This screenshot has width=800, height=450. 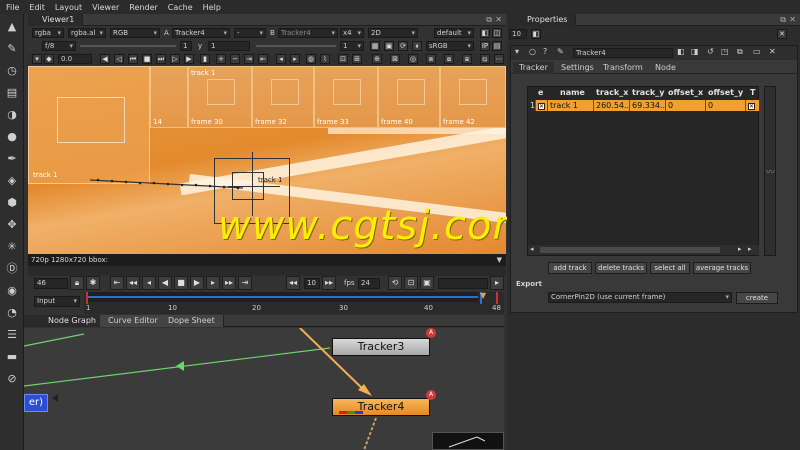 I want to click on channels-select: rgba, so click(x=48, y=33).